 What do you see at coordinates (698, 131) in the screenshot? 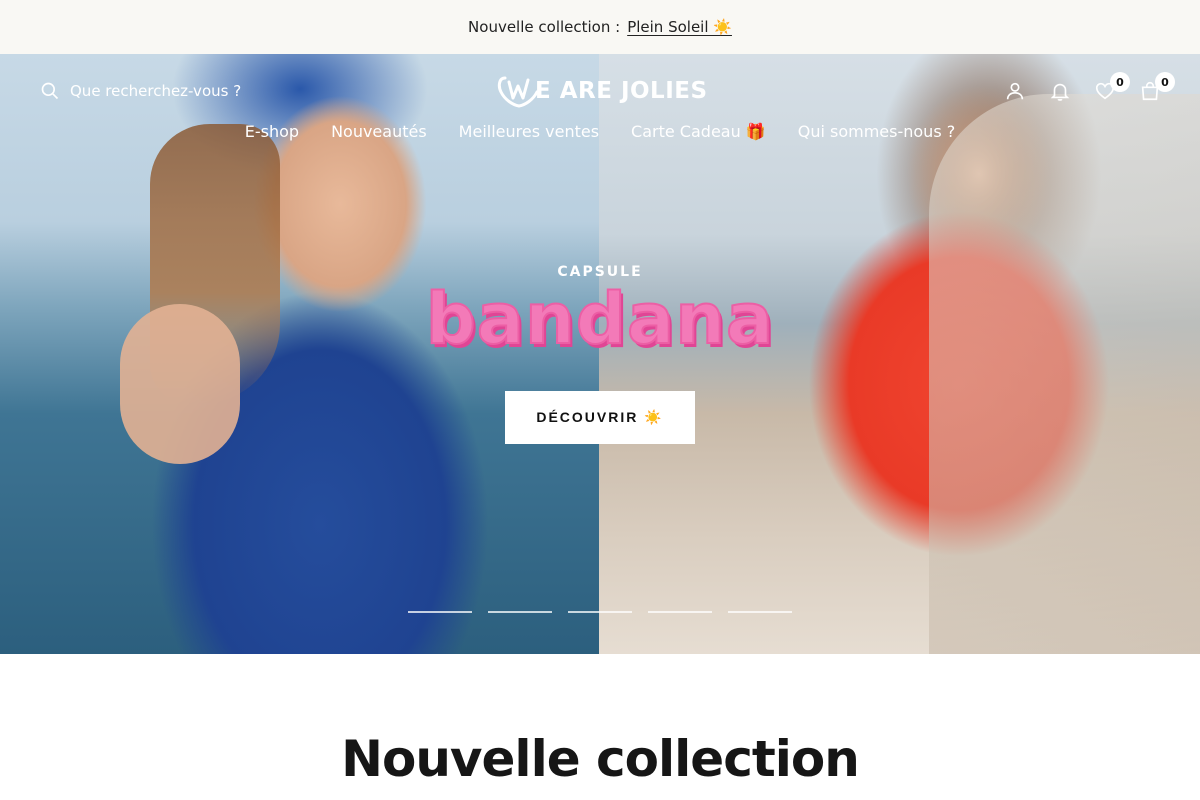
I see `nav-item-carte-cadeau: Carte Cadeau 🎁` at bounding box center [698, 131].